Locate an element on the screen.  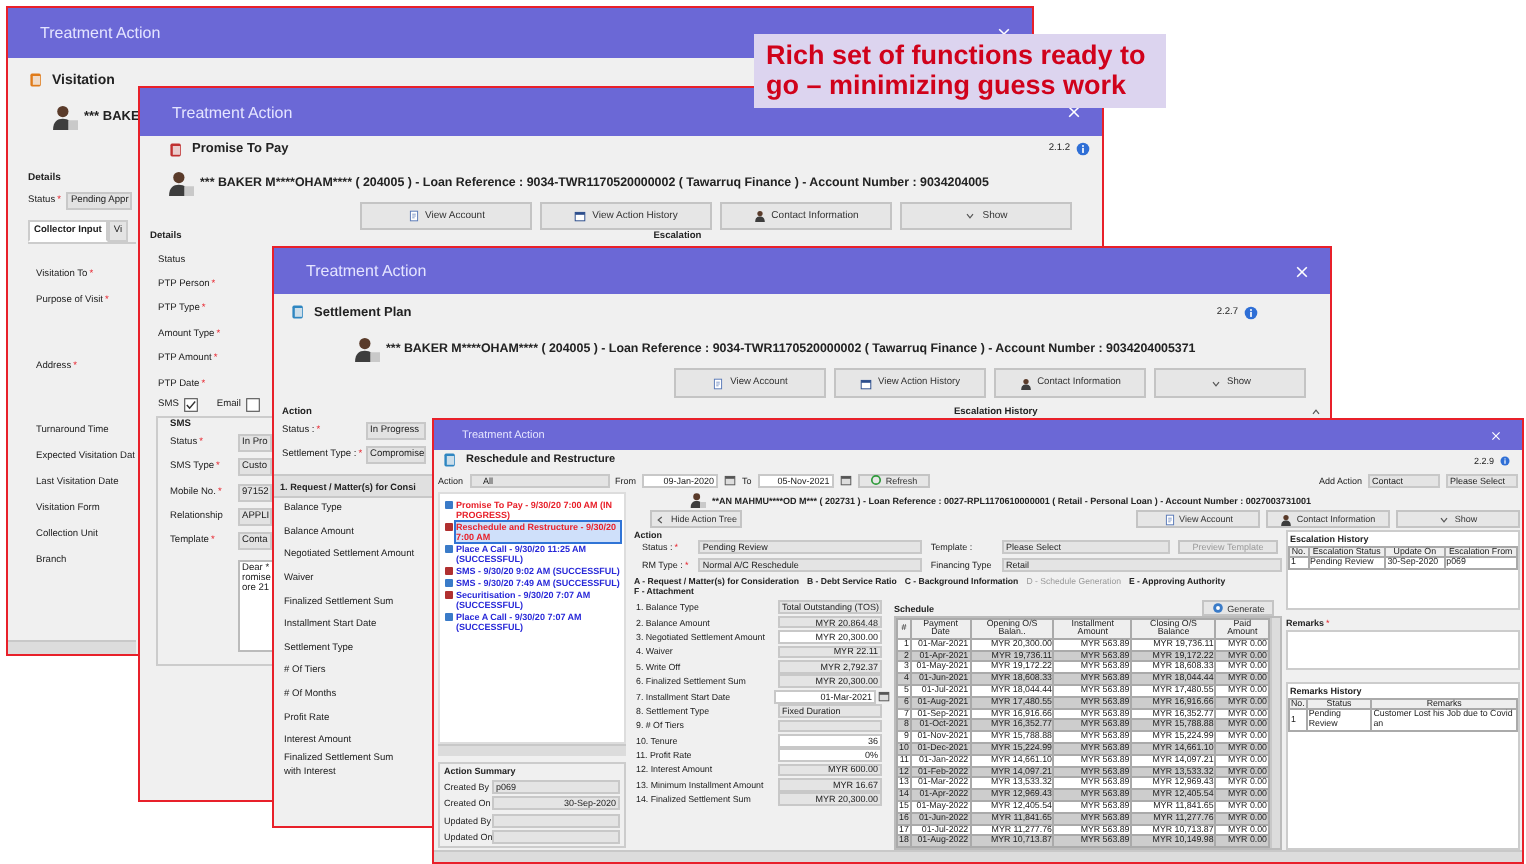
remarks-field is located at coordinates (1403, 650).